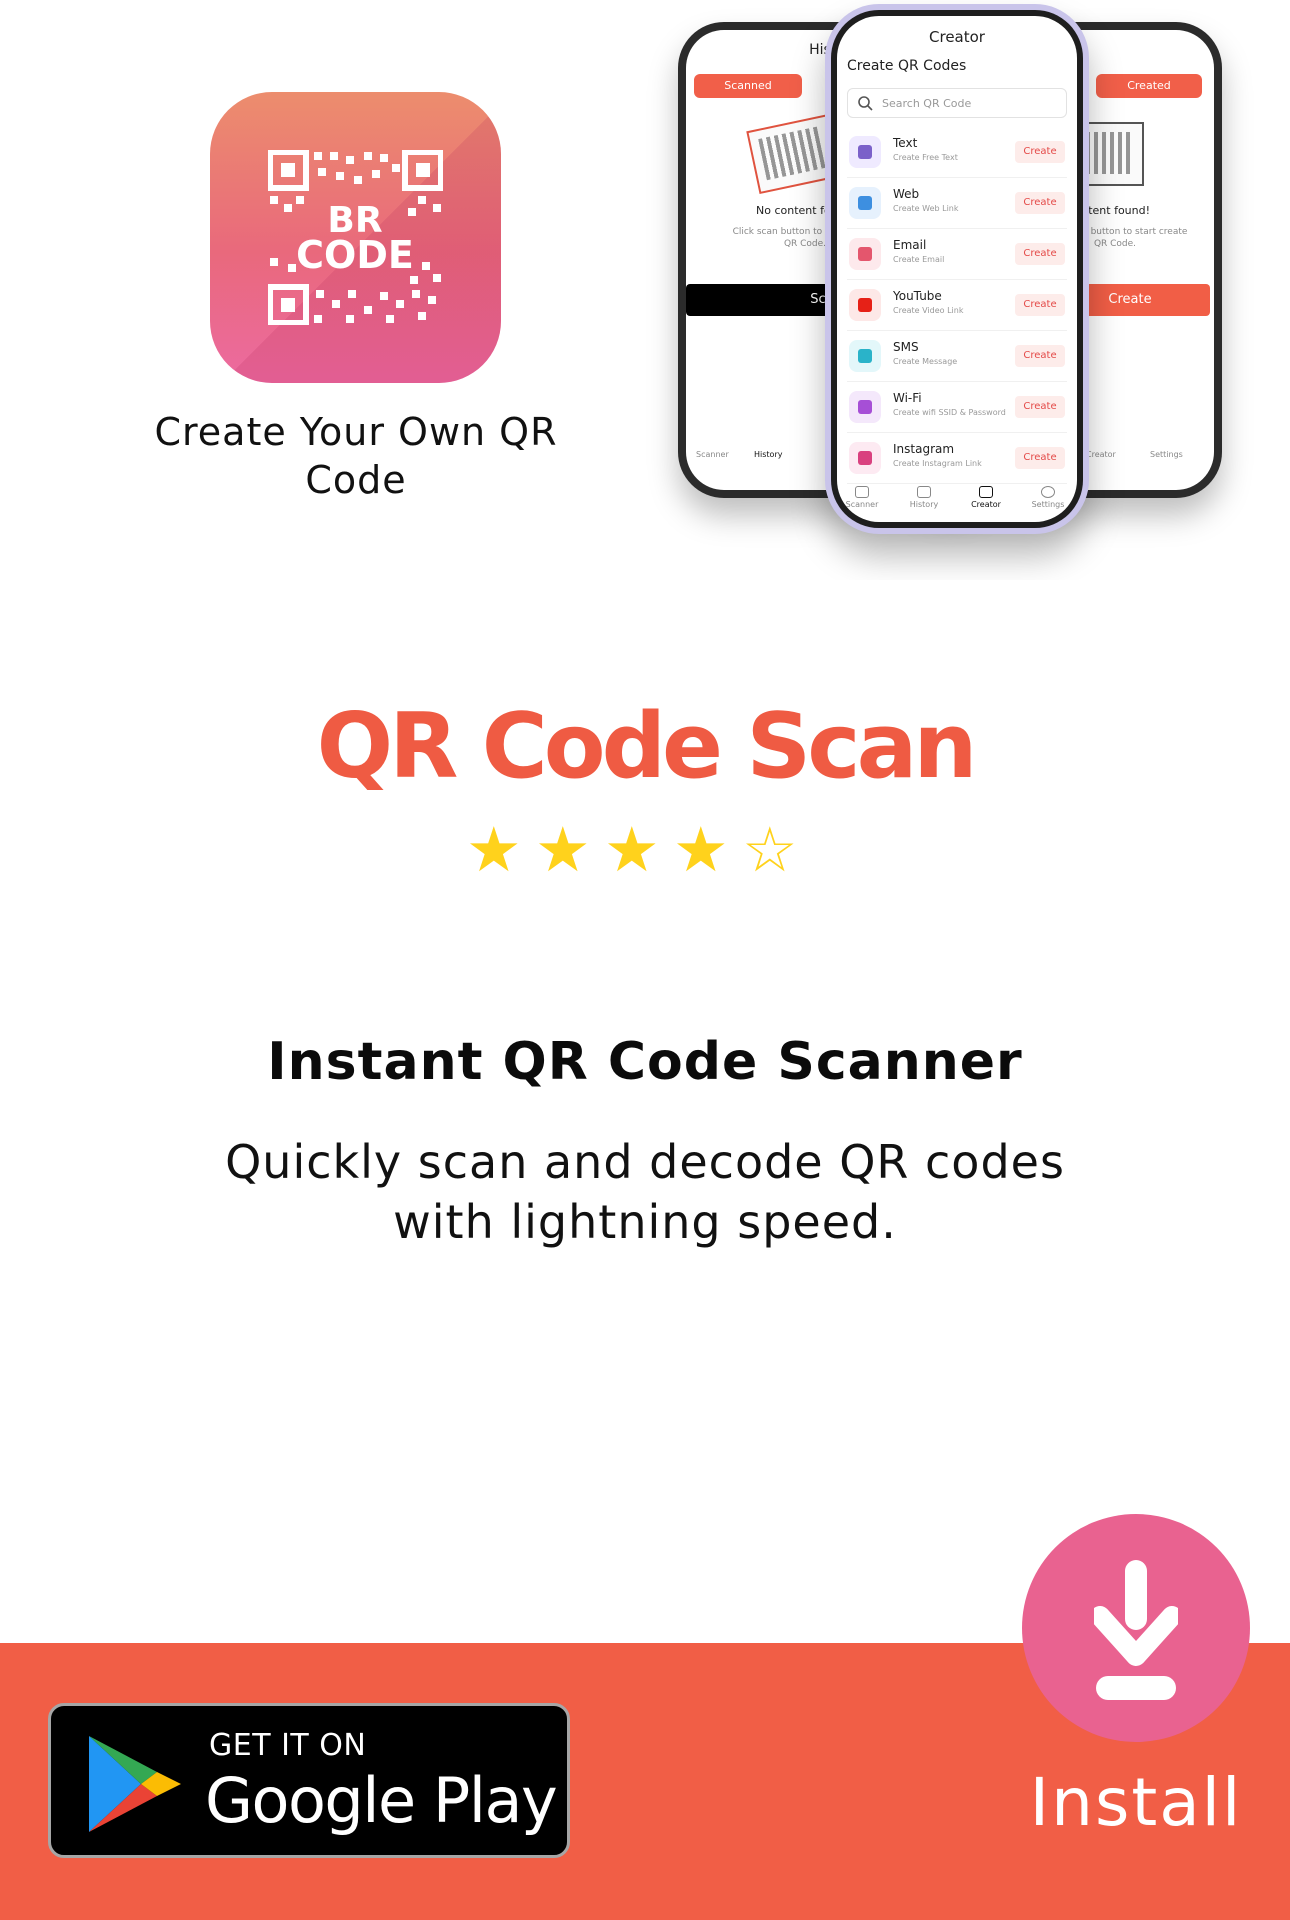 Image resolution: width=1290 pixels, height=1920 pixels. Describe the element at coordinates (949, 412) in the screenshot. I see `item-description: Create wifi SSID & Password` at that location.